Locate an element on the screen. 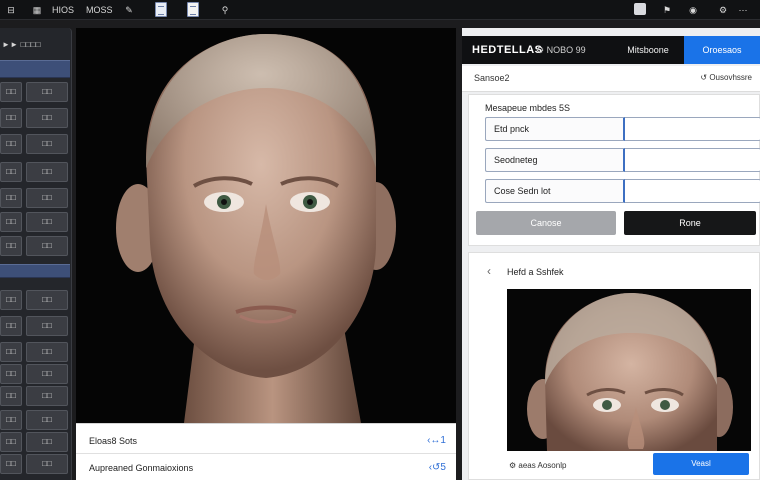 This screenshot has width=760, height=480. property-value: ‹↺5 is located at coordinates (437, 467).